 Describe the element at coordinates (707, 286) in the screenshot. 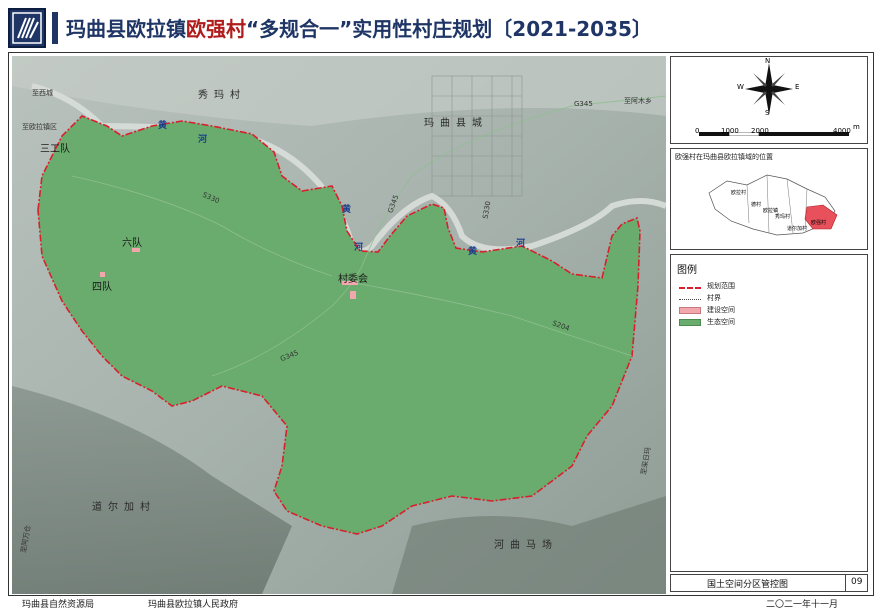

I see `legend-item-planning-boundary: 规划范围` at that location.